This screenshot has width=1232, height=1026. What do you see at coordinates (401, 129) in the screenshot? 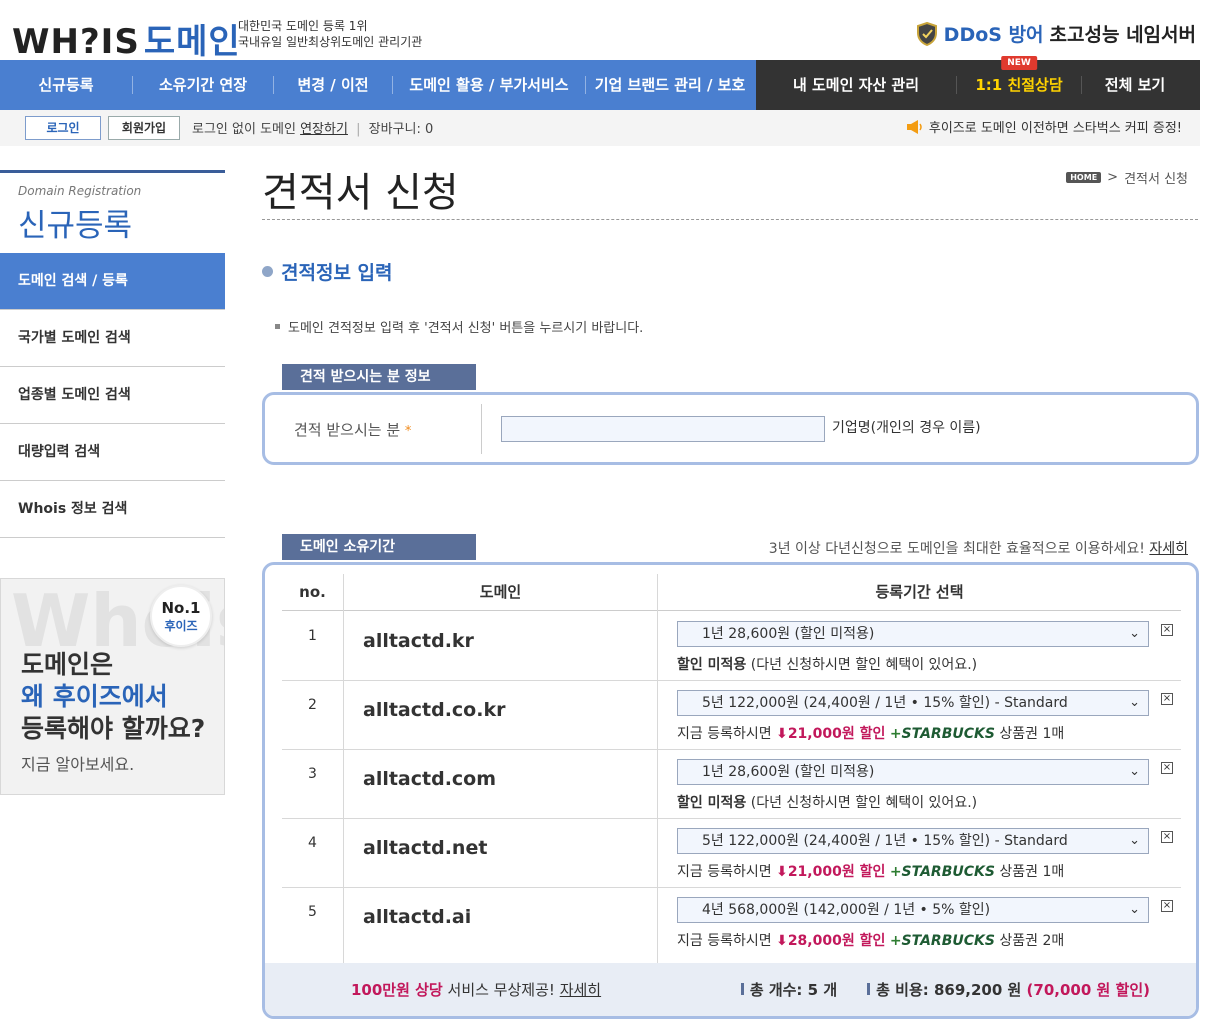
I see `cart-link: 장바구니: 0` at bounding box center [401, 129].